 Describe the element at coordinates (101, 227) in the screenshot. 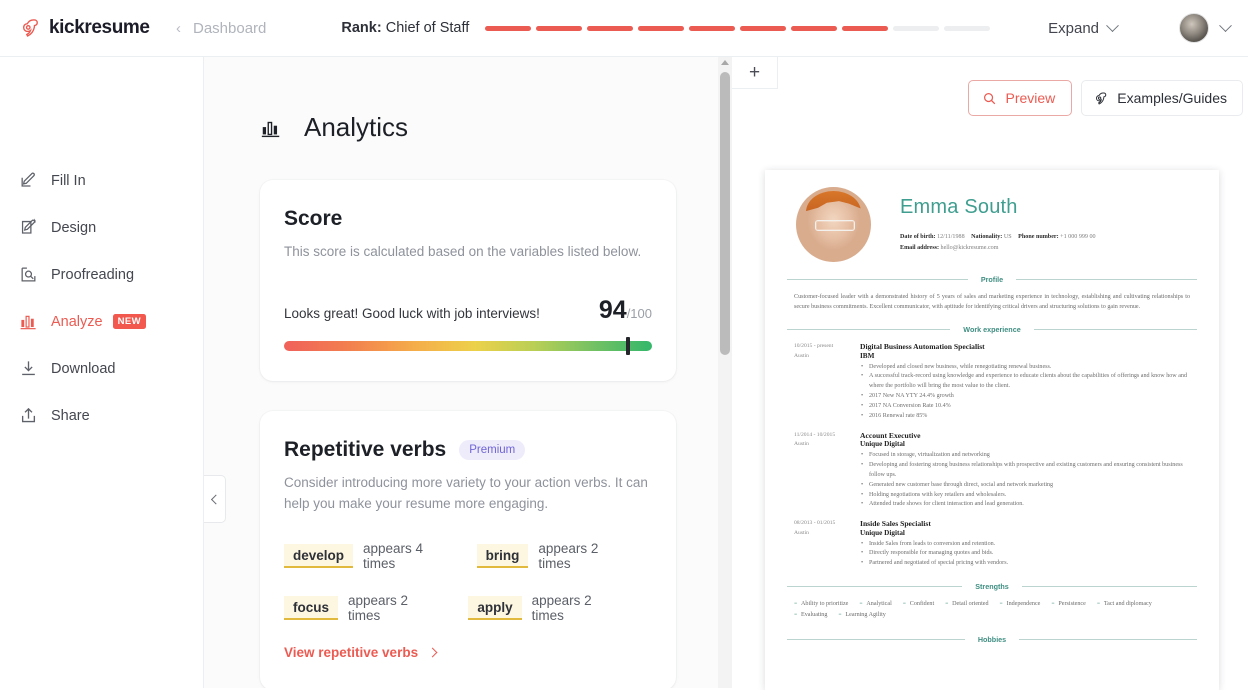

I see `sidebar-item-design: Design` at that location.